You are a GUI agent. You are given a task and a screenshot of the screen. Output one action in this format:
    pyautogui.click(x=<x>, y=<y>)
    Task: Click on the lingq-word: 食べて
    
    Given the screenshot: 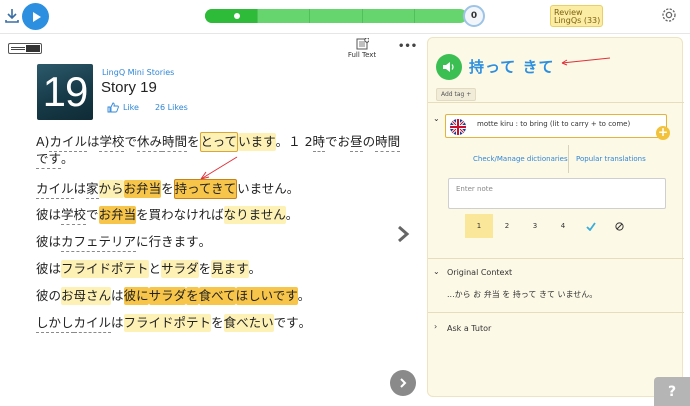 What is the action you would take?
    pyautogui.click(x=217, y=296)
    